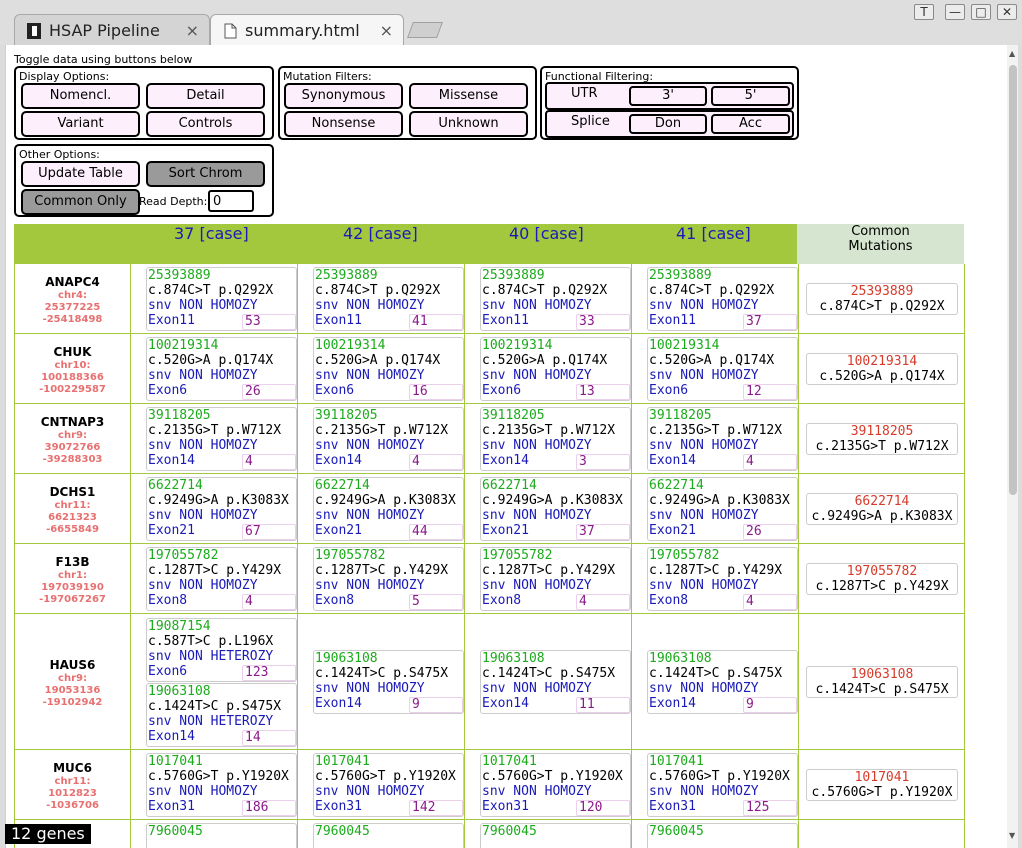 The image size is (1022, 848). What do you see at coordinates (80, 96) in the screenshot?
I see `nomencl-button: Nomencl.` at bounding box center [80, 96].